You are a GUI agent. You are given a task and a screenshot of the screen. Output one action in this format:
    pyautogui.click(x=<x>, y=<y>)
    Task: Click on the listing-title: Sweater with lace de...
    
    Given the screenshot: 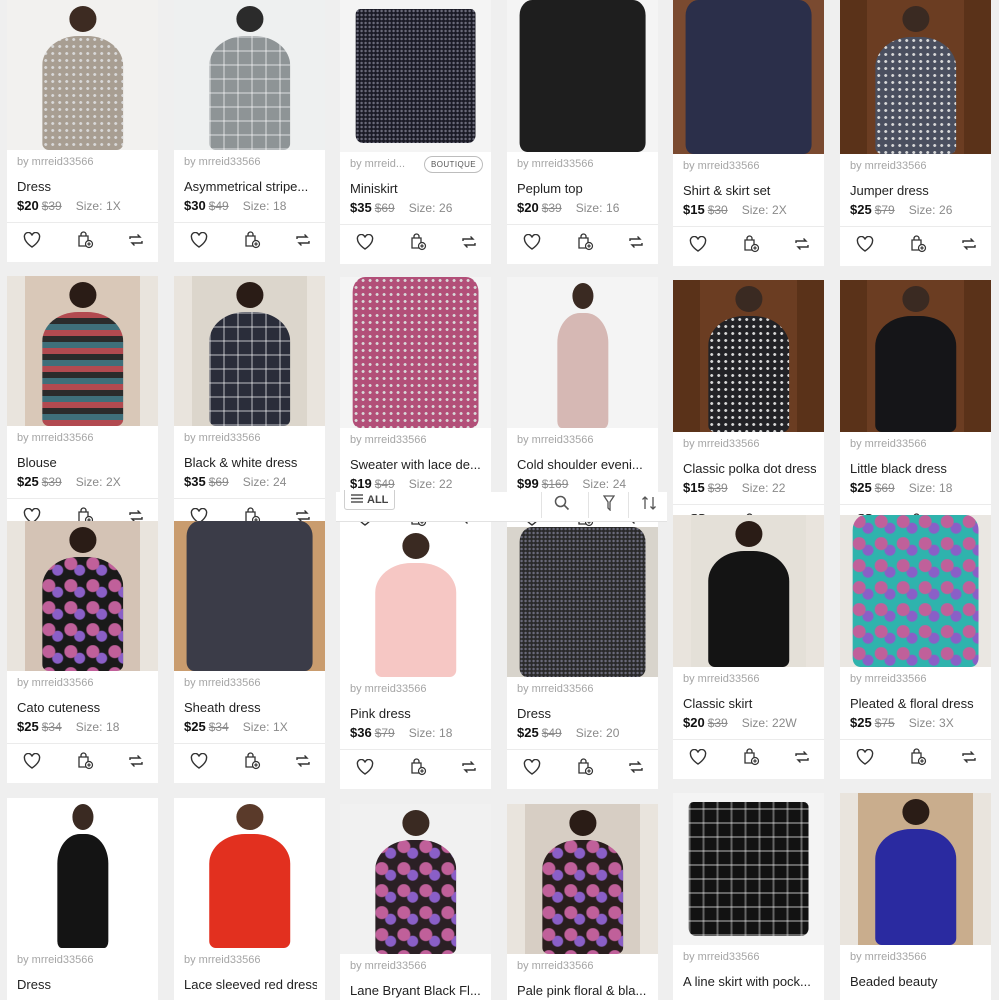 What is the action you would take?
    pyautogui.click(x=416, y=464)
    